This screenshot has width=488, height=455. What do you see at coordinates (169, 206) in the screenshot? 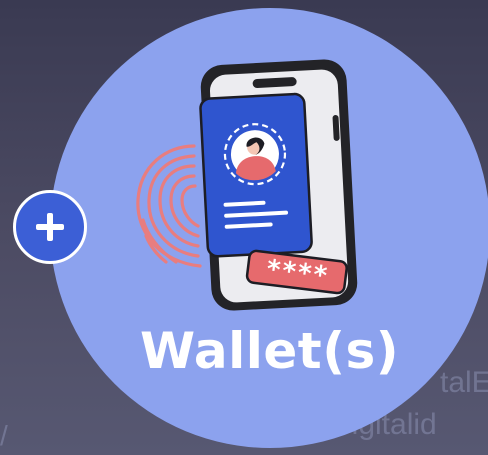
I see `fingerprint-icon` at bounding box center [169, 206].